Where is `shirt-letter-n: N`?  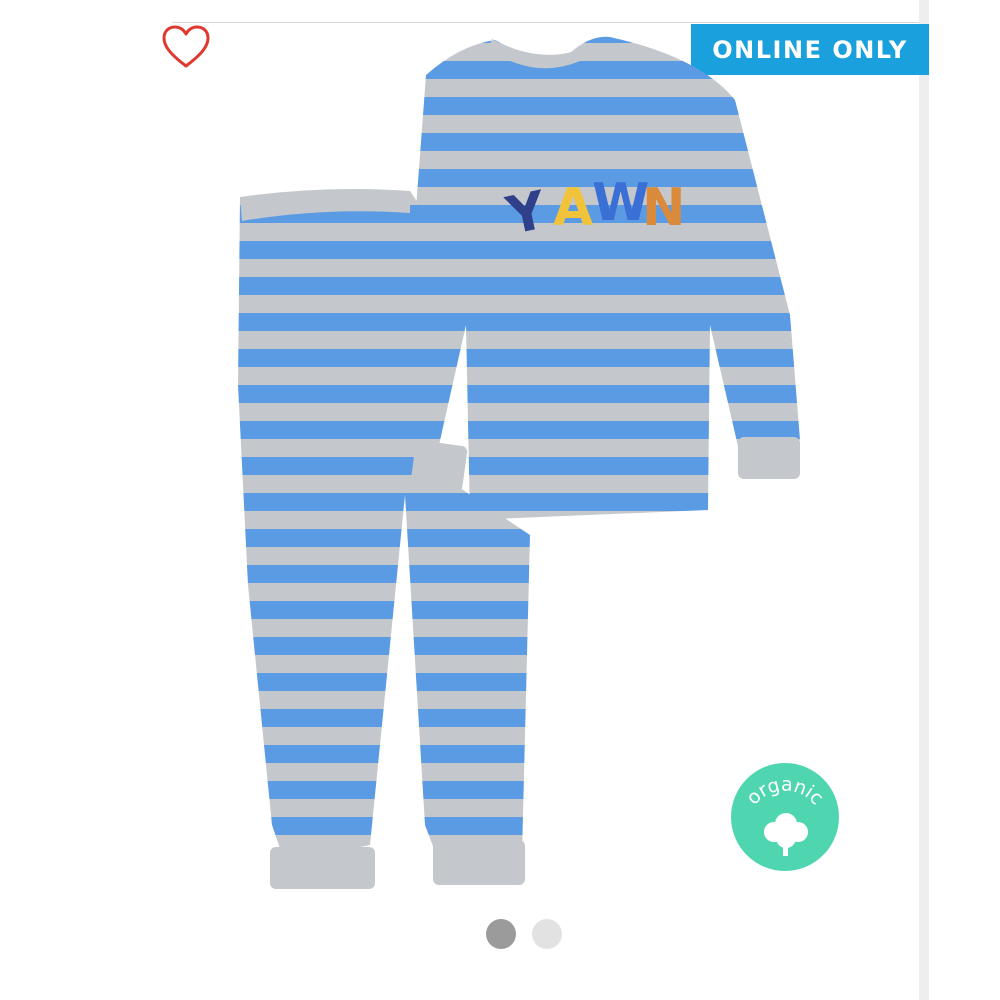
shirt-letter-n: N is located at coordinates (664, 208).